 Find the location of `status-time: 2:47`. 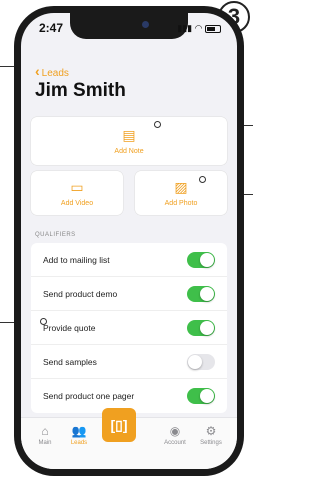

status-time: 2:47 is located at coordinates (51, 28).